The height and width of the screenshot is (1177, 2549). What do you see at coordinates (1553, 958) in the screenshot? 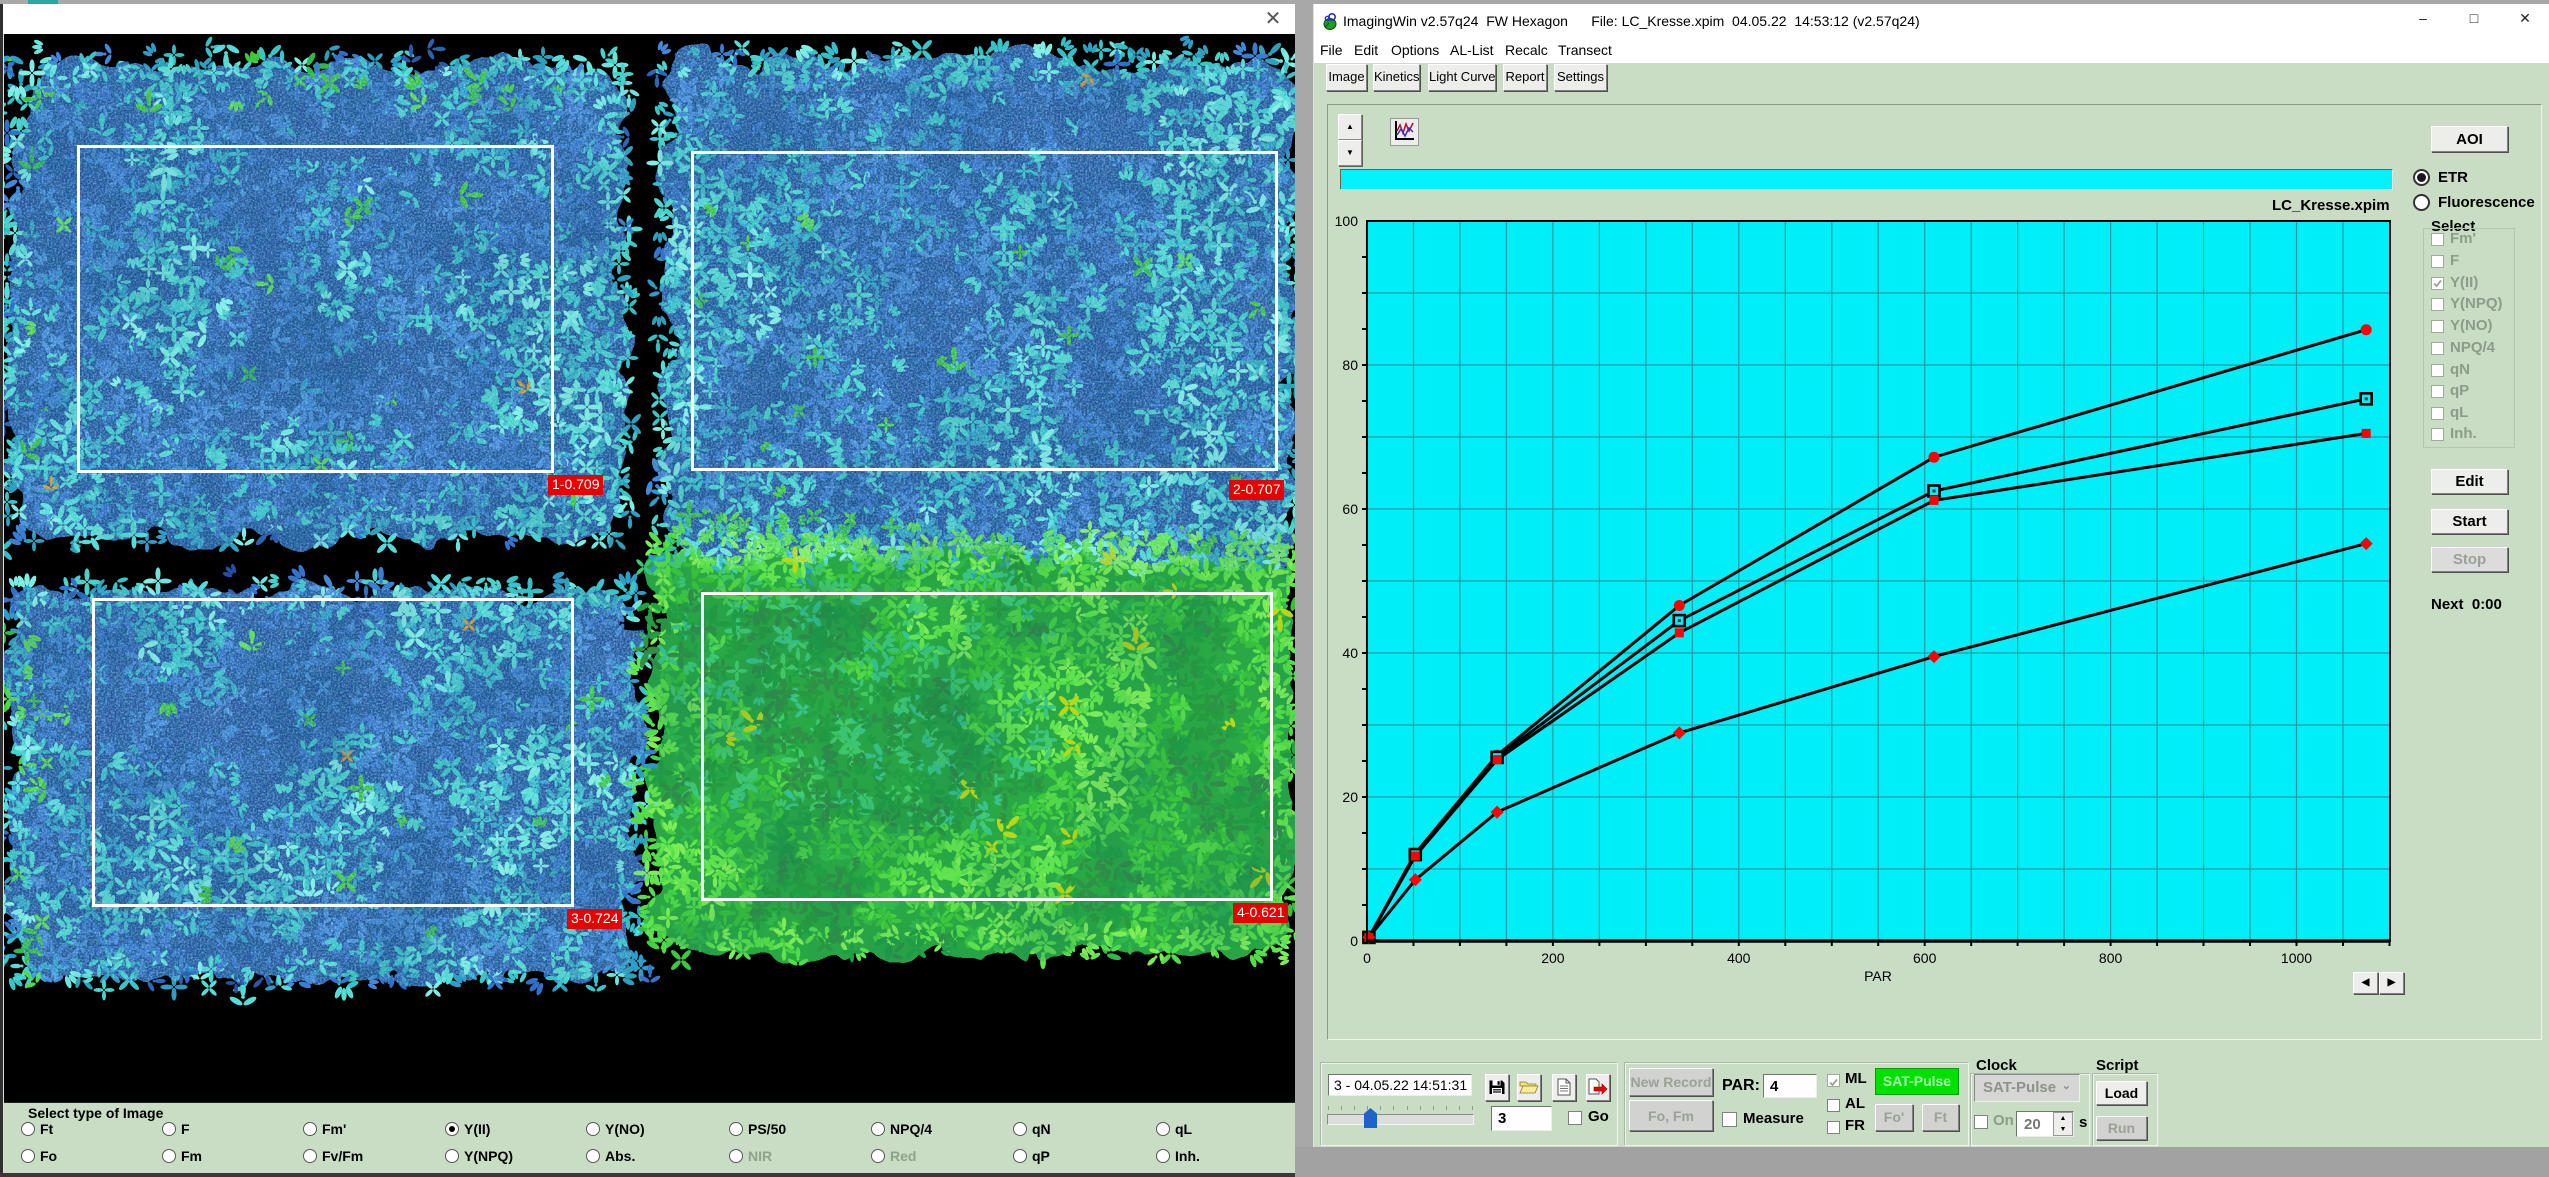
I see `svg-text: 200` at bounding box center [1553, 958].